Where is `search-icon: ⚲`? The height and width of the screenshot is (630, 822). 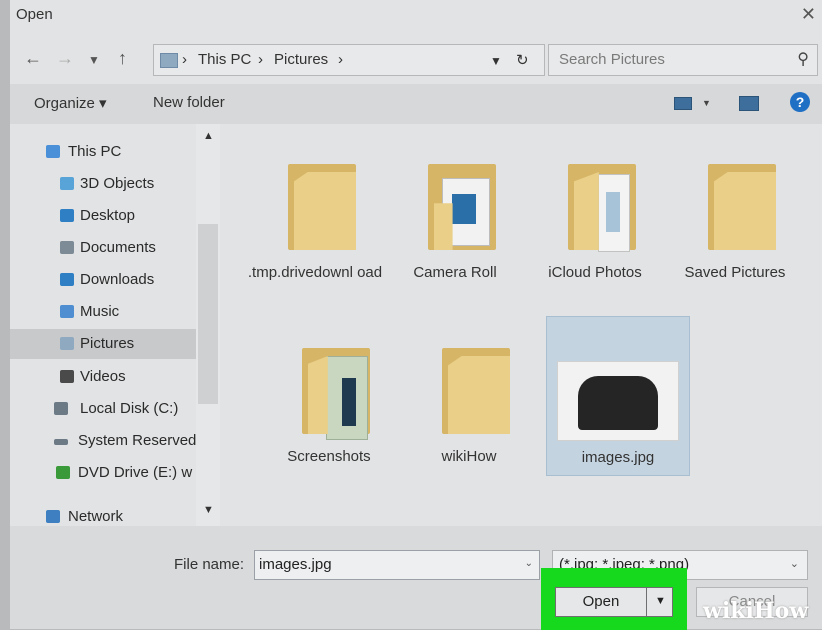 search-icon: ⚲ is located at coordinates (803, 59).